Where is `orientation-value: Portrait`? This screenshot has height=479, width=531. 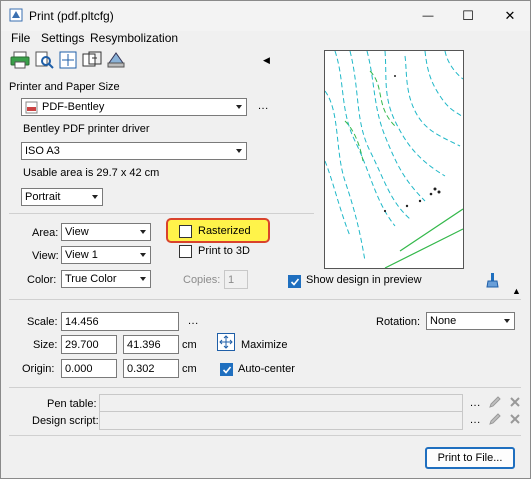
orientation-value: Portrait is located at coordinates (43, 197).